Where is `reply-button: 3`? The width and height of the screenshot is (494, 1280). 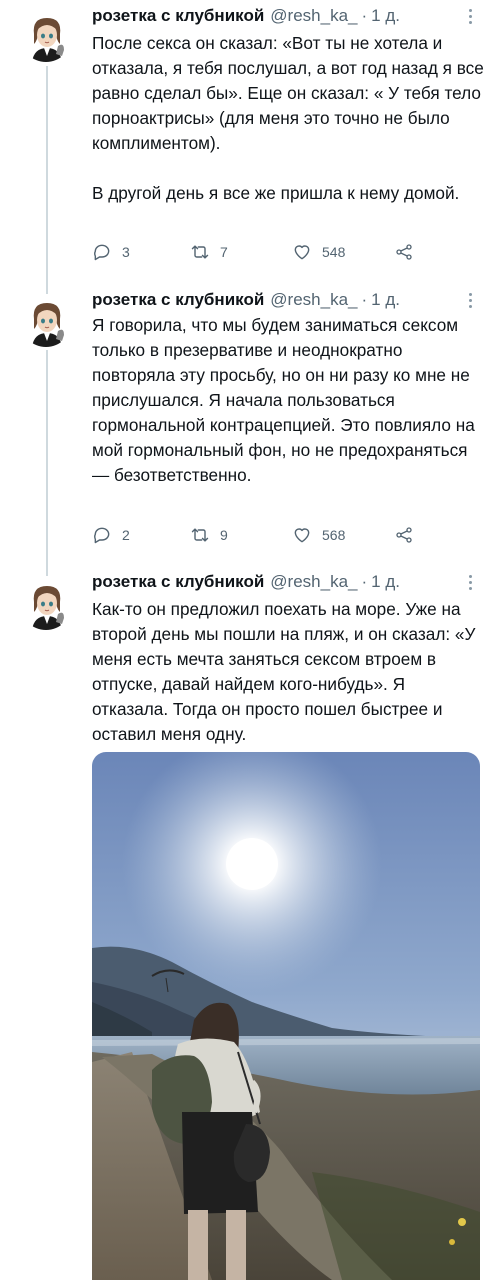 reply-button: 3 is located at coordinates (111, 252).